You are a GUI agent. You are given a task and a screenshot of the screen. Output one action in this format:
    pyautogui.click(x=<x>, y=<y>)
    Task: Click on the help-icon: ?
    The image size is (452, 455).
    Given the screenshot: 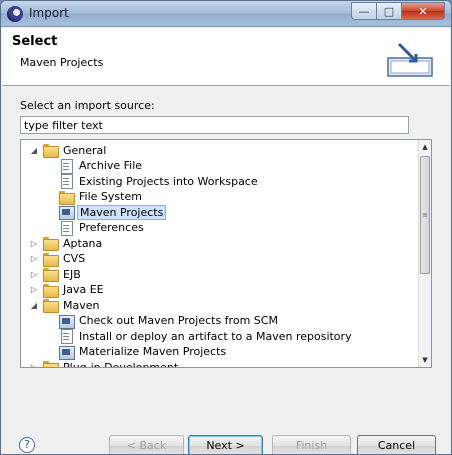 What is the action you would take?
    pyautogui.click(x=27, y=445)
    